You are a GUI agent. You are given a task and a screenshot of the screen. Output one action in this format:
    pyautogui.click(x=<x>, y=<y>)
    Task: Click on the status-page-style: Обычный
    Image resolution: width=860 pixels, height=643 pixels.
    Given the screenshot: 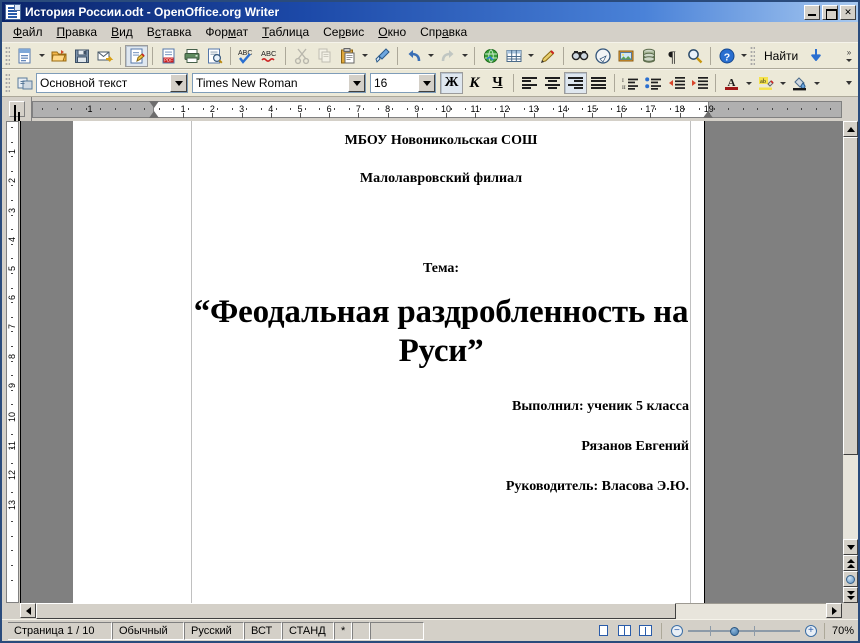 What is the action you would take?
    pyautogui.click(x=148, y=630)
    